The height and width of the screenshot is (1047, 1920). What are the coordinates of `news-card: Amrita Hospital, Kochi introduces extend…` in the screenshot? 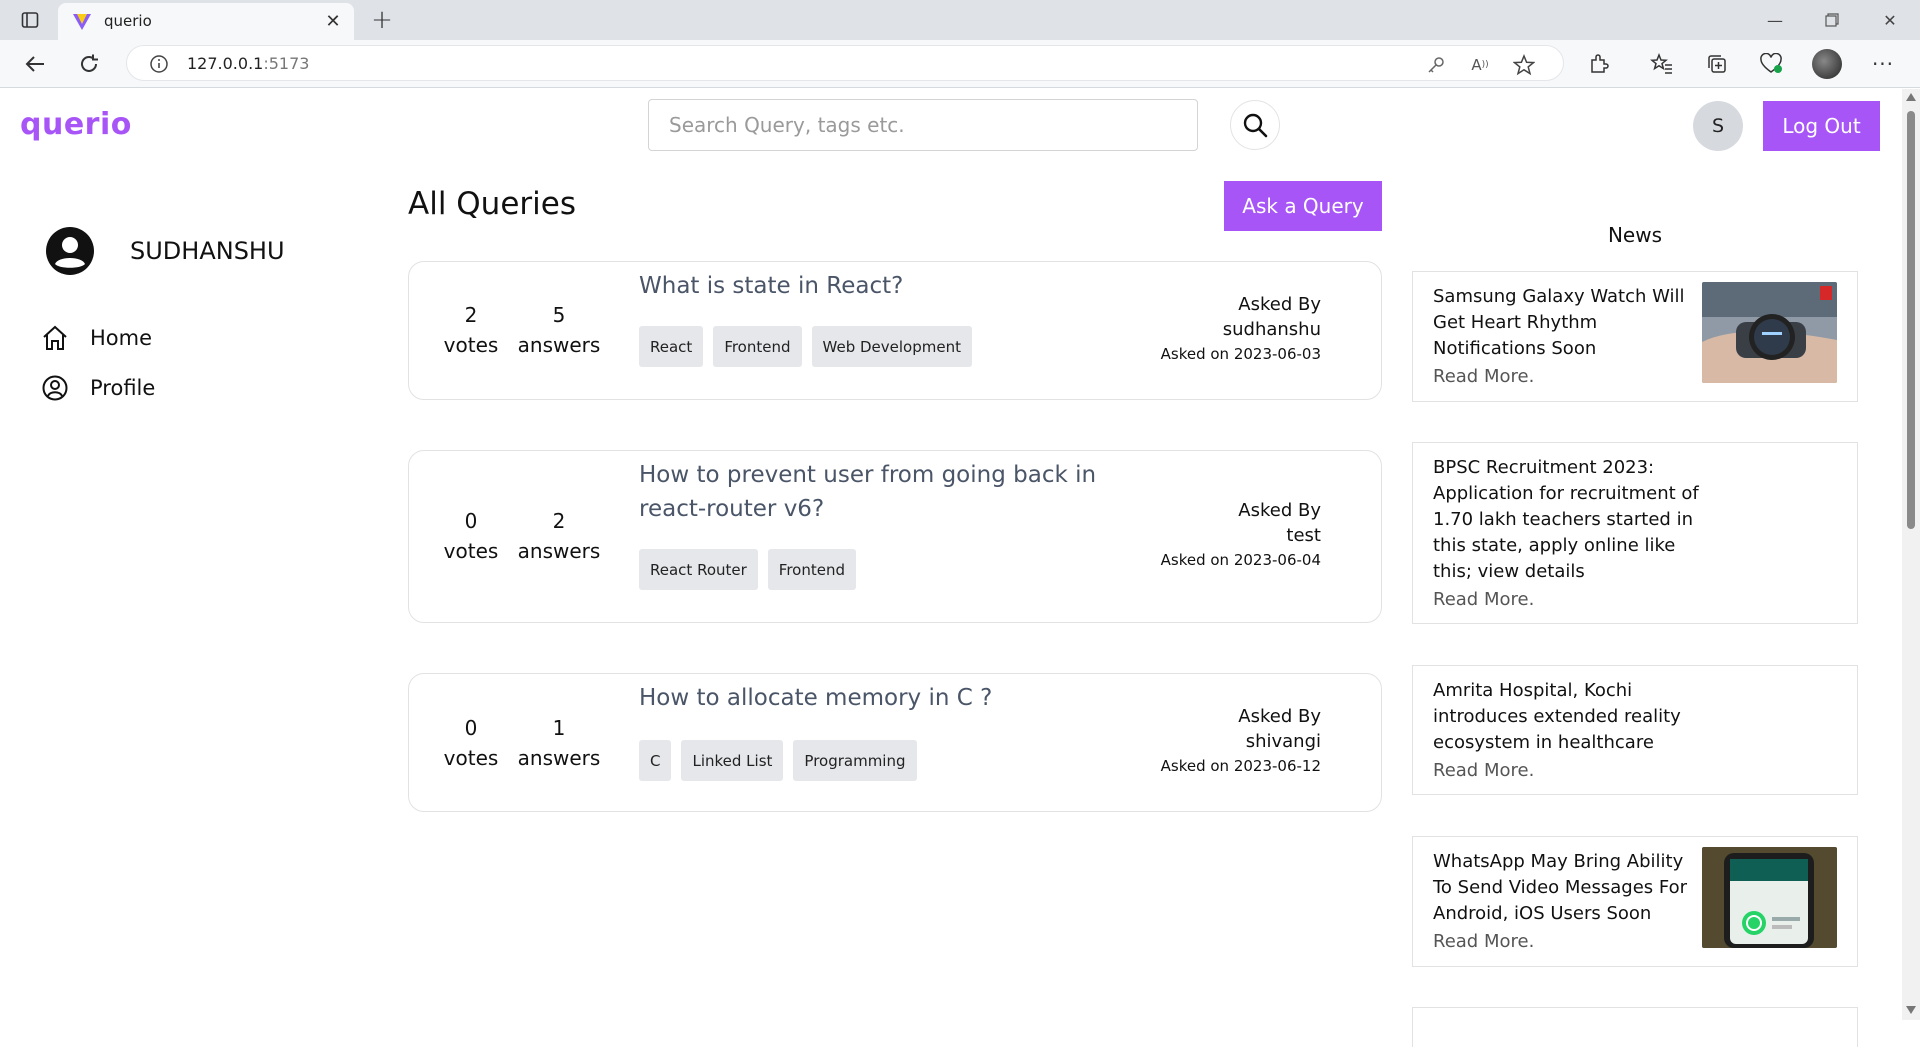 It's located at (1635, 730).